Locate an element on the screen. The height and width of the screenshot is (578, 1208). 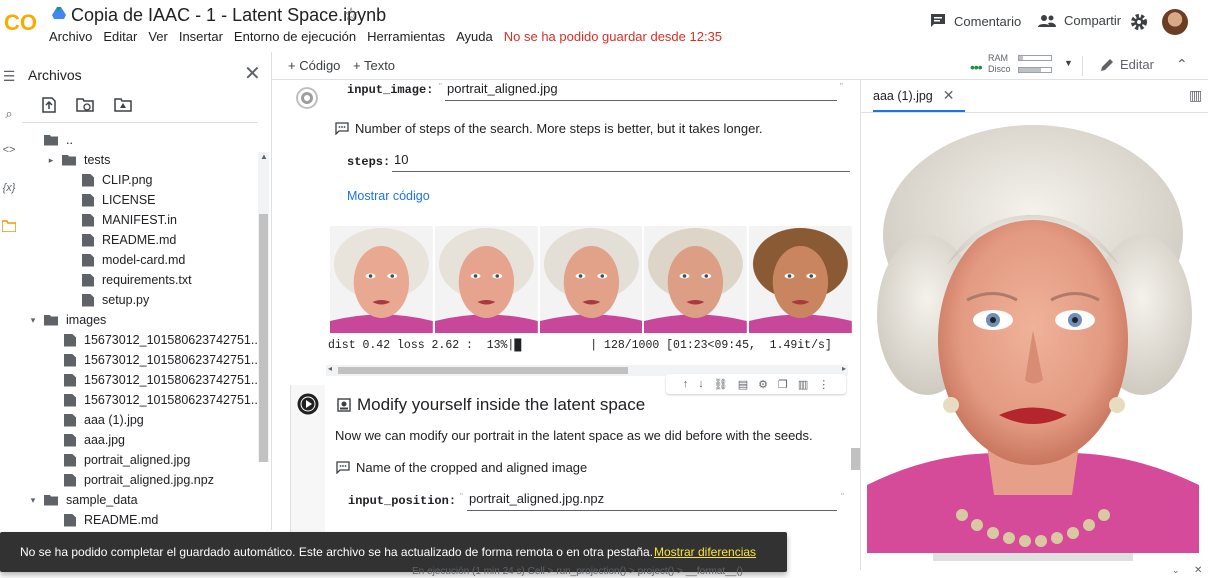
share-button: Compartir is located at coordinates (1079, 20).